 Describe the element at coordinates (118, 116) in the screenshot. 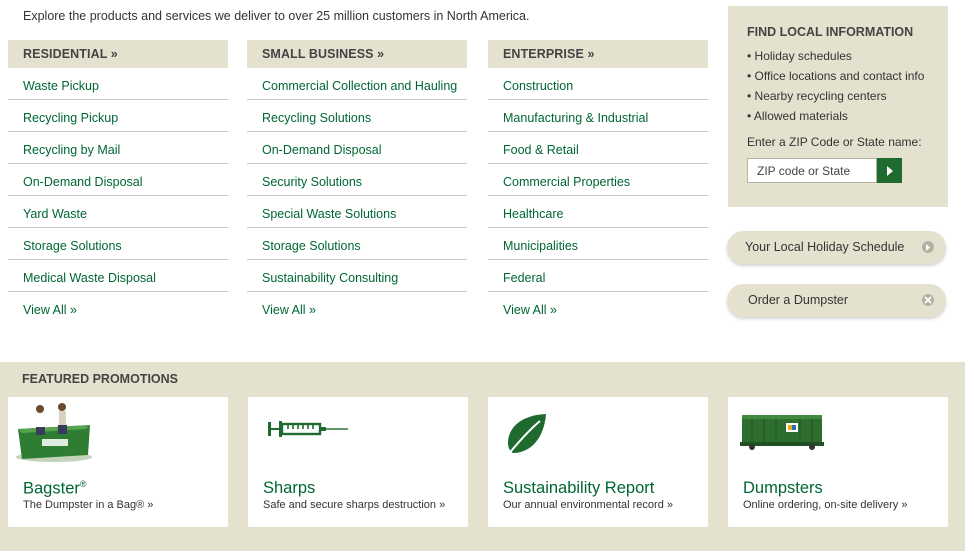

I see `residential-link: Recycling Pickup` at that location.